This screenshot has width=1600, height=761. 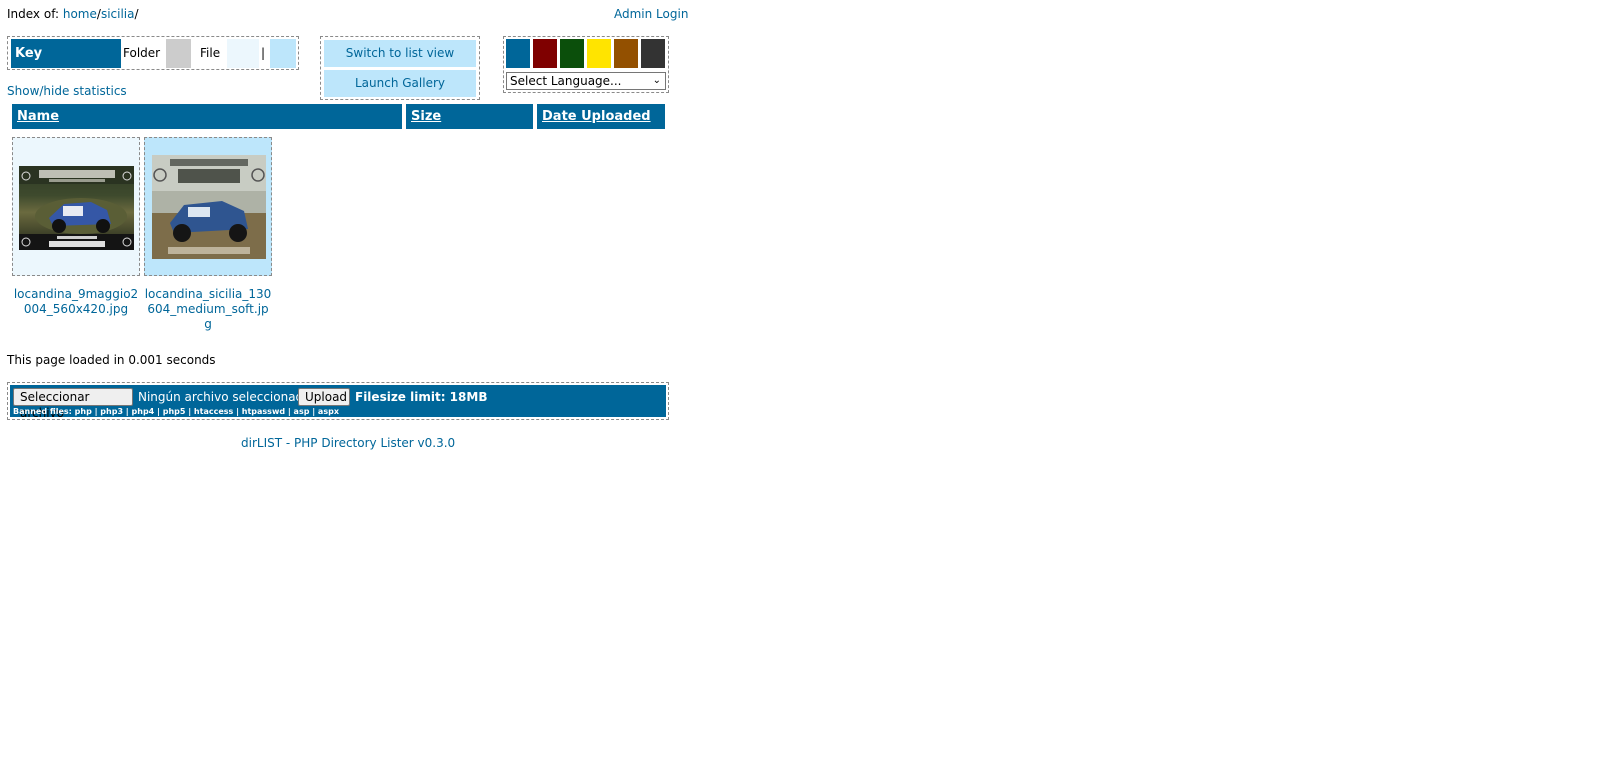 I want to click on index-path-line: Index of: home/sicilia/, so click(x=73, y=14).